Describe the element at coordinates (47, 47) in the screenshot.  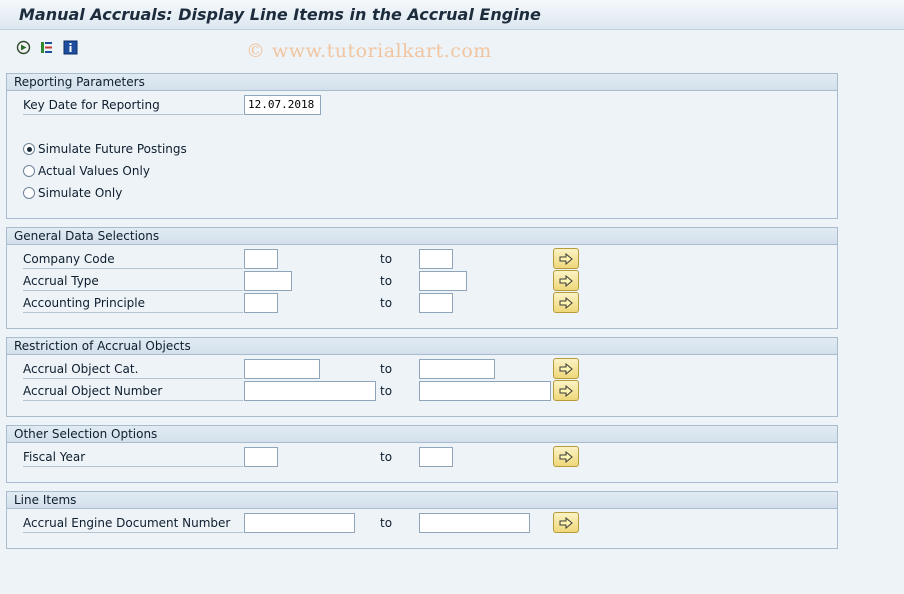
I see `selection-options-icon` at that location.